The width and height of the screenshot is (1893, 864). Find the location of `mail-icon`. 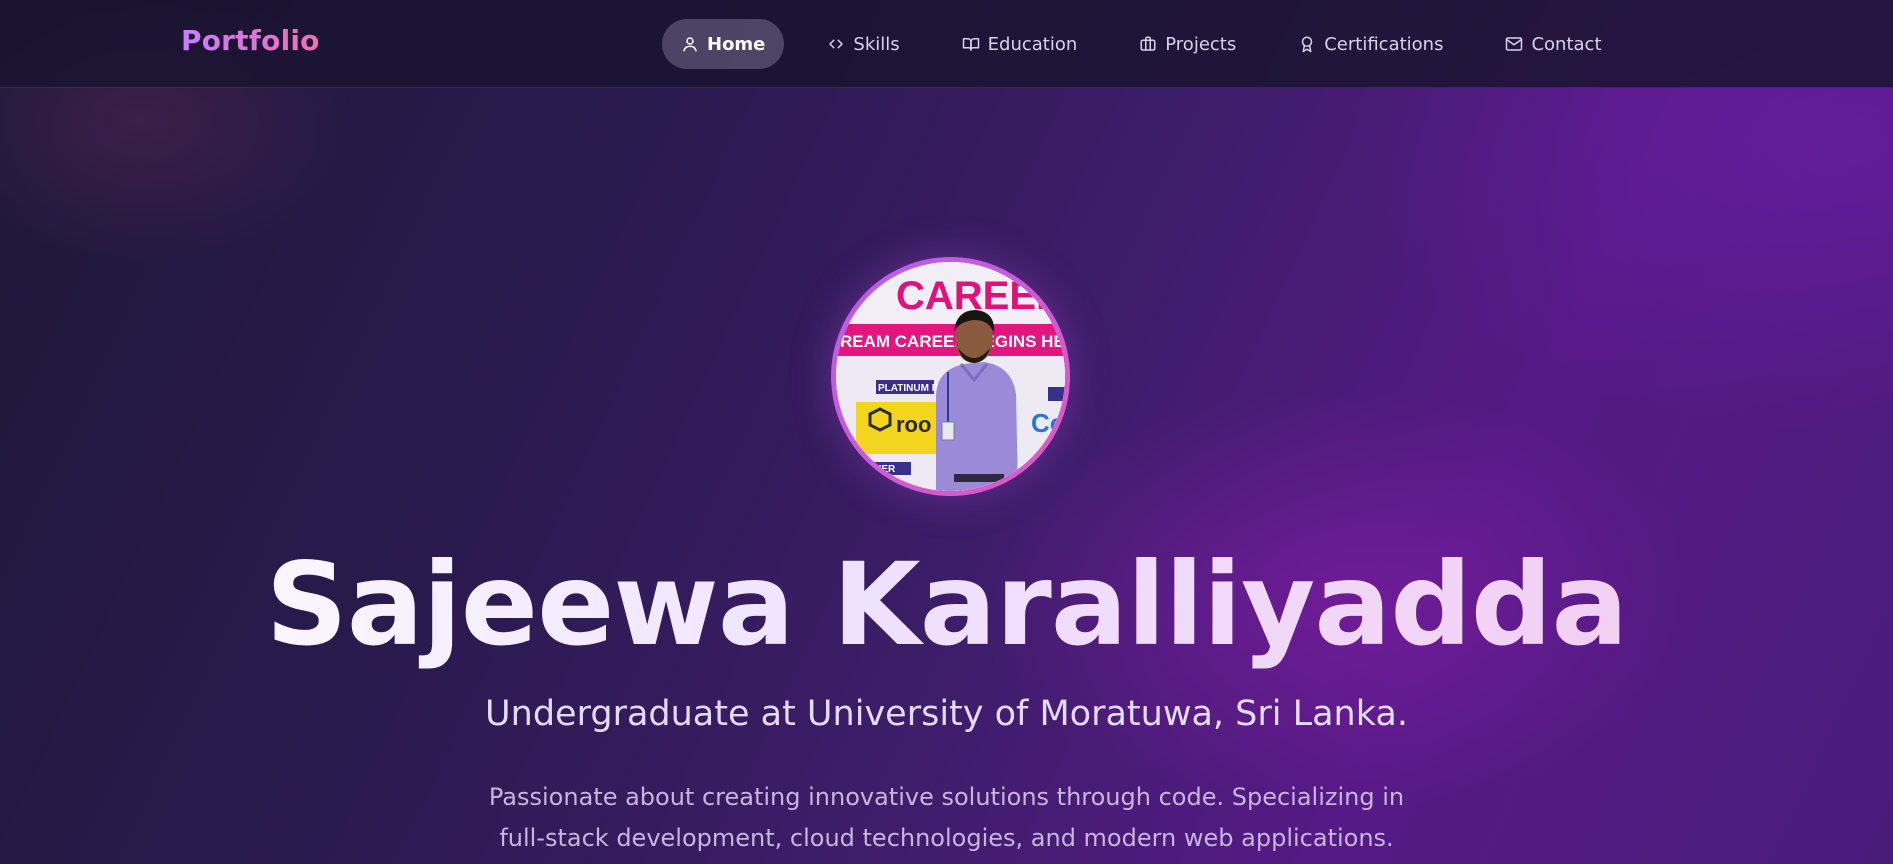

mail-icon is located at coordinates (1514, 44).